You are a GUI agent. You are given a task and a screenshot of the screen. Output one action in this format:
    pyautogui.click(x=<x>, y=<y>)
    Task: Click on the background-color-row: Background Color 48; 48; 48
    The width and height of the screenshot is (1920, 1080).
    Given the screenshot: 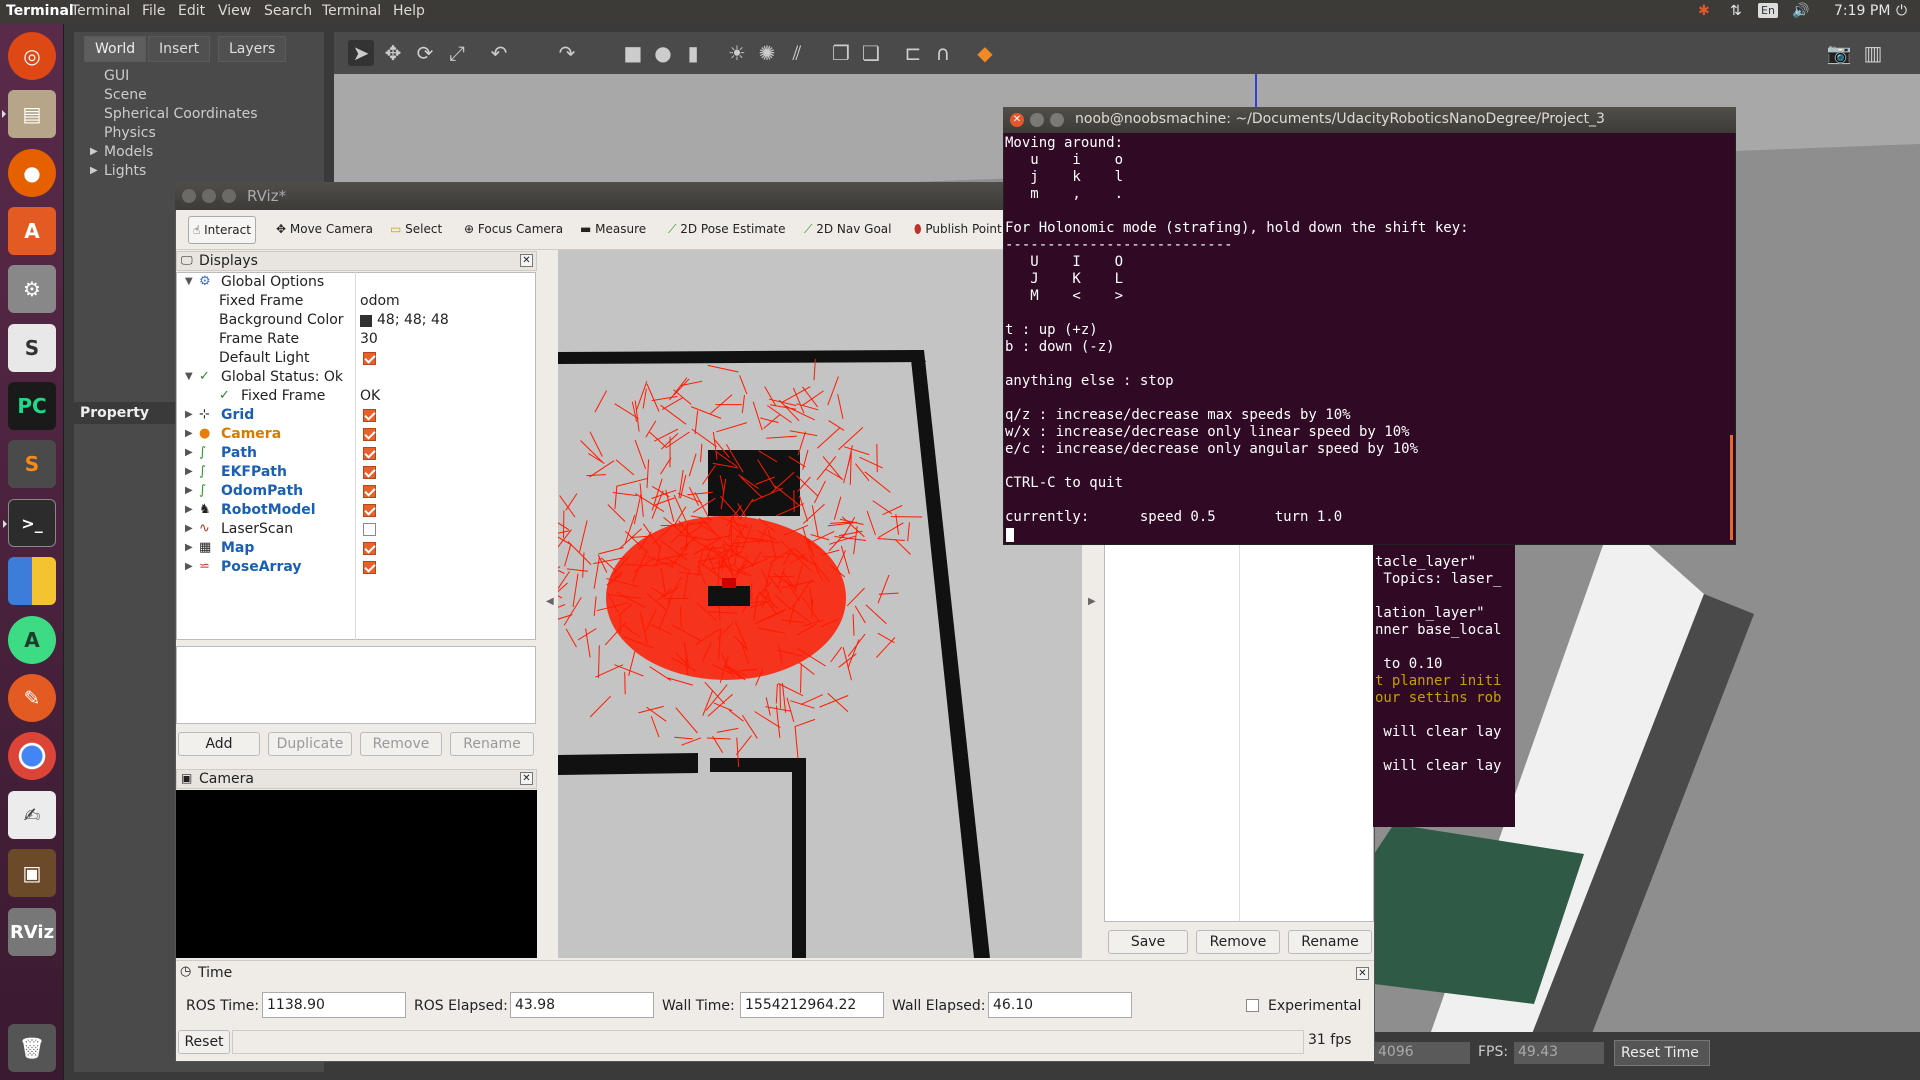 What is the action you would take?
    pyautogui.click(x=356, y=320)
    